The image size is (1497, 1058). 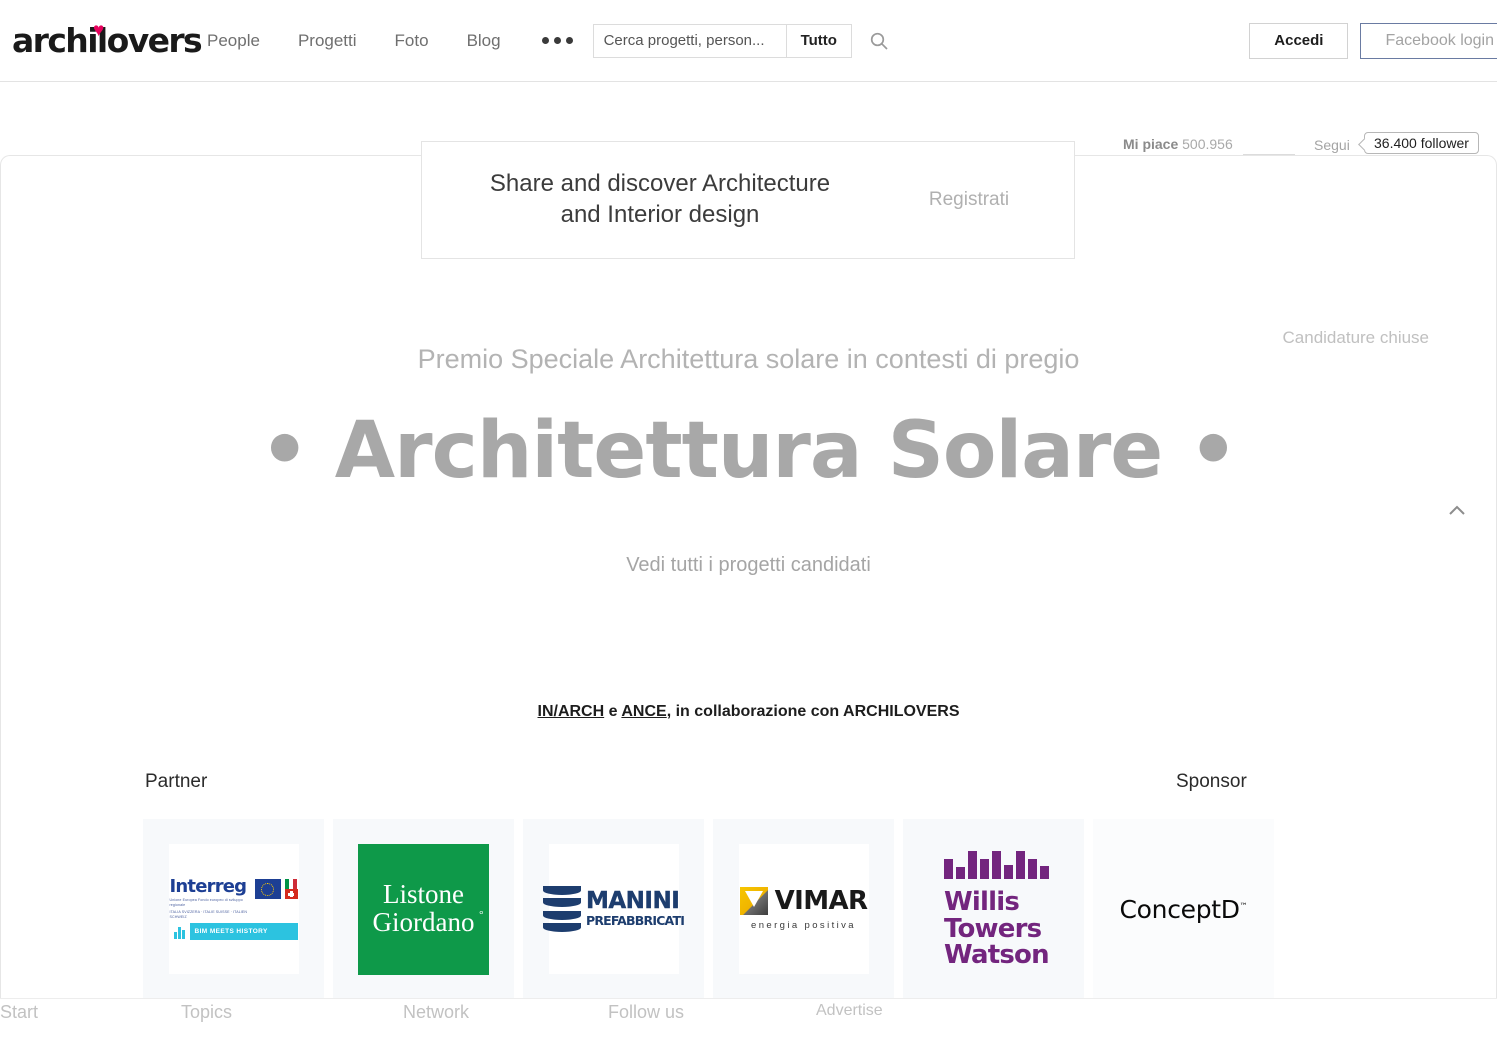 I want to click on interreg-project-banner: BIM MEETS HISTORY, so click(x=233, y=931).